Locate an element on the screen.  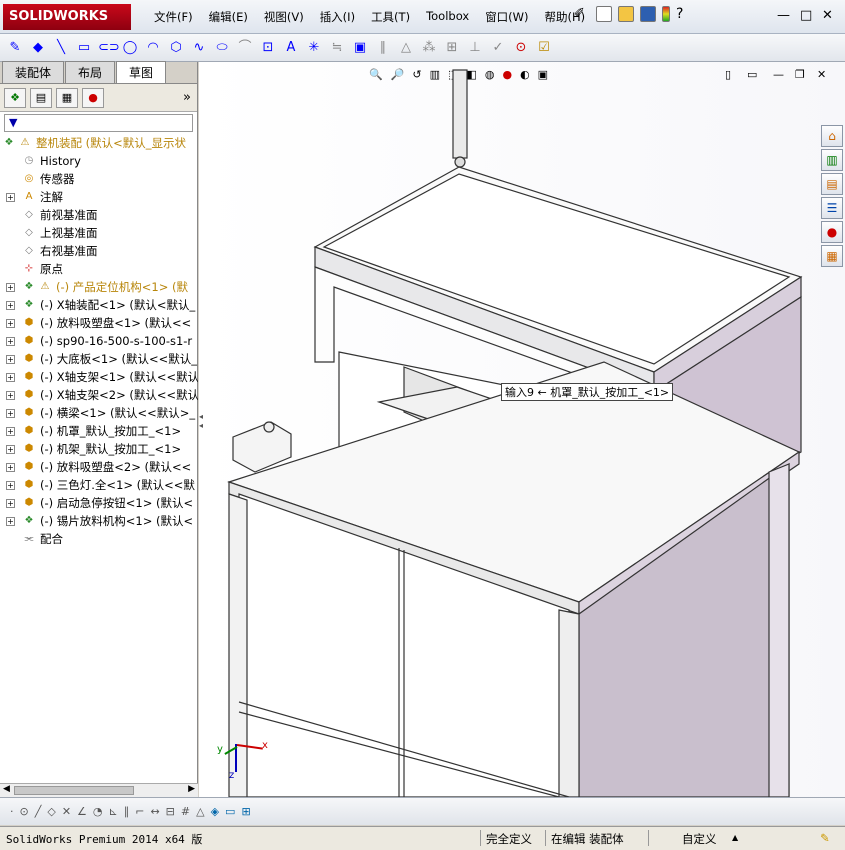
menu-insert: 插入(I) is located at coordinates (337, 17).